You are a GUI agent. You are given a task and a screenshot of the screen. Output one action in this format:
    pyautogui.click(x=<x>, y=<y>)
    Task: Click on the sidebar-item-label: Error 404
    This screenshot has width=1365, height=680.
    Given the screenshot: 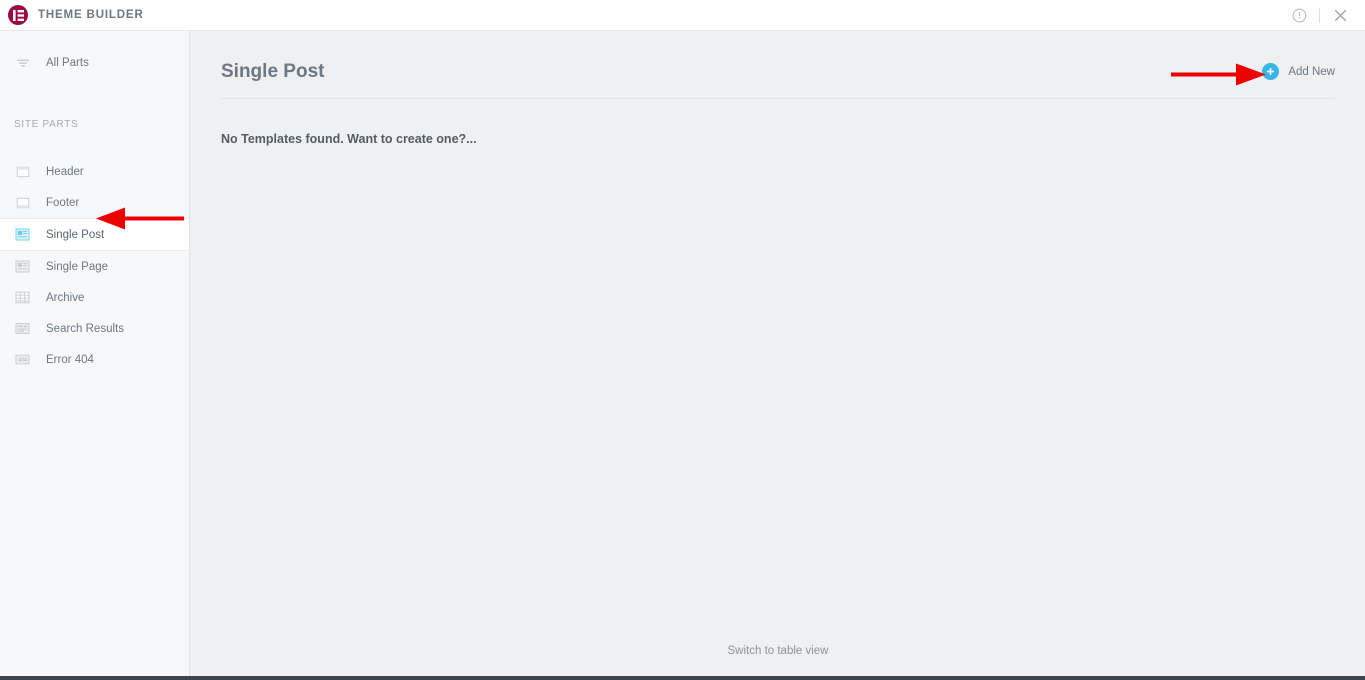 What is the action you would take?
    pyautogui.click(x=70, y=359)
    